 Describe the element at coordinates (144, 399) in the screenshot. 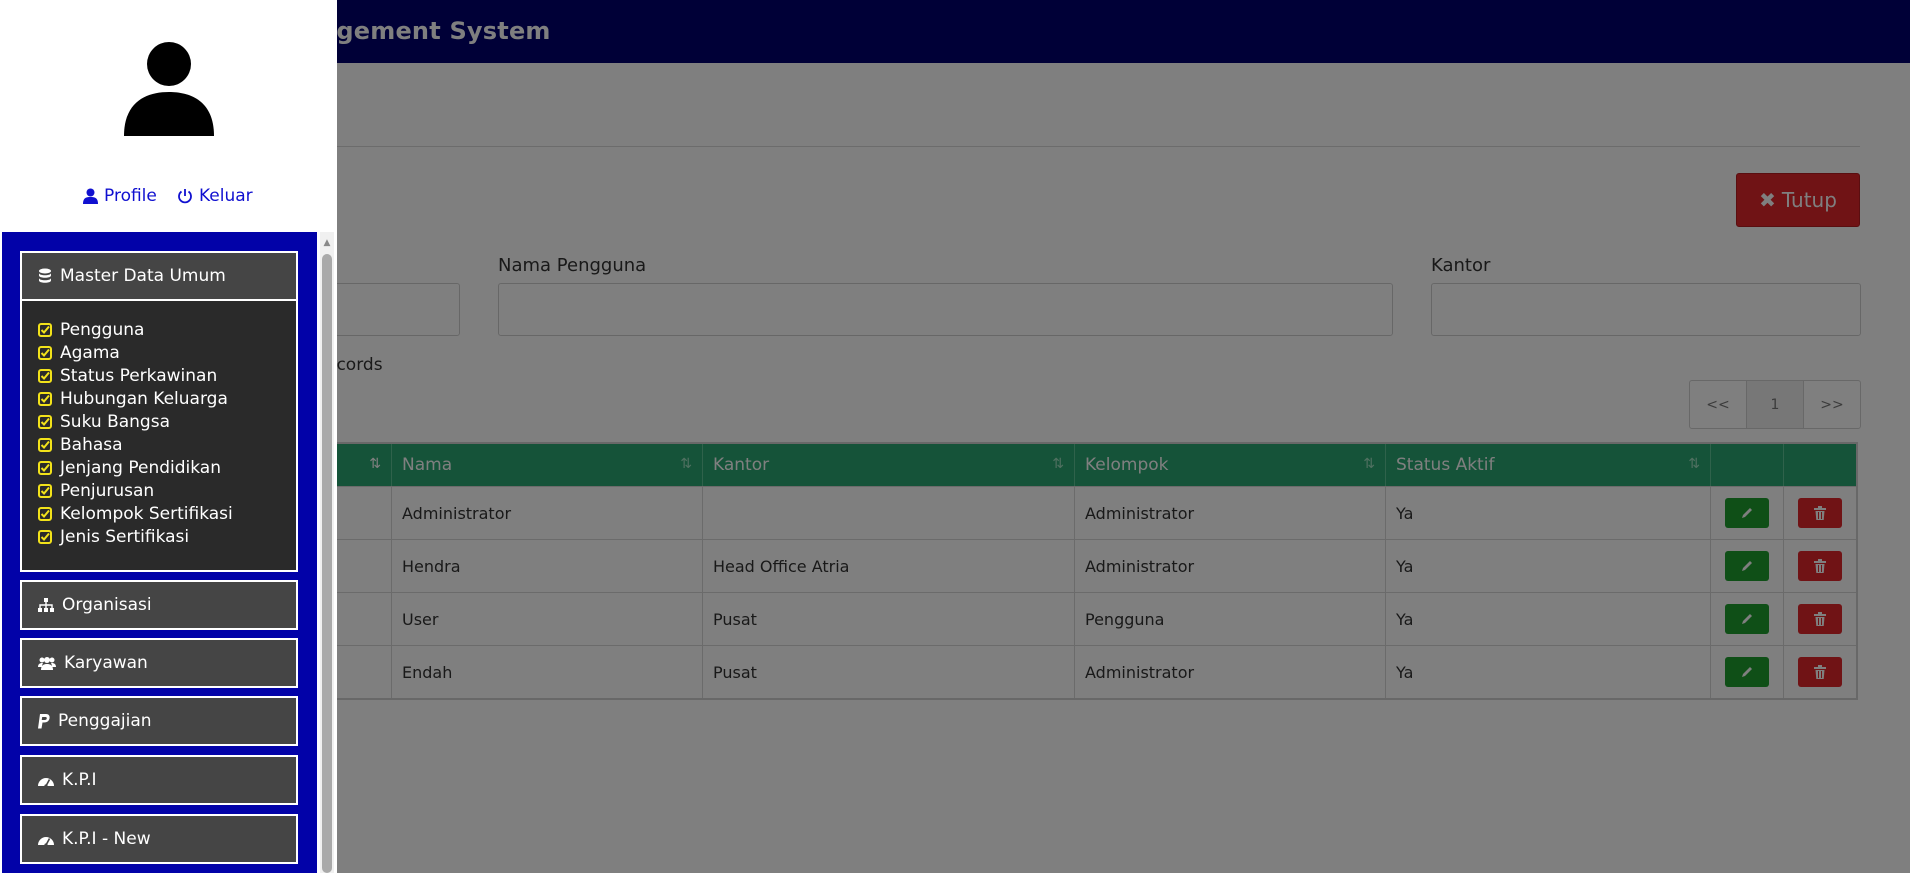

I see `submenu-label: Hubungan Keluarga` at that location.